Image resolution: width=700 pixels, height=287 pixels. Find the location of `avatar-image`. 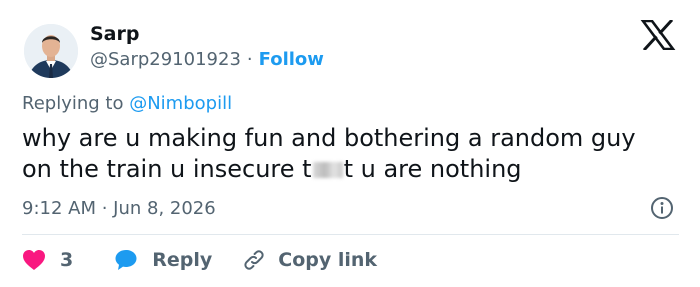

avatar-image is located at coordinates (51, 51).